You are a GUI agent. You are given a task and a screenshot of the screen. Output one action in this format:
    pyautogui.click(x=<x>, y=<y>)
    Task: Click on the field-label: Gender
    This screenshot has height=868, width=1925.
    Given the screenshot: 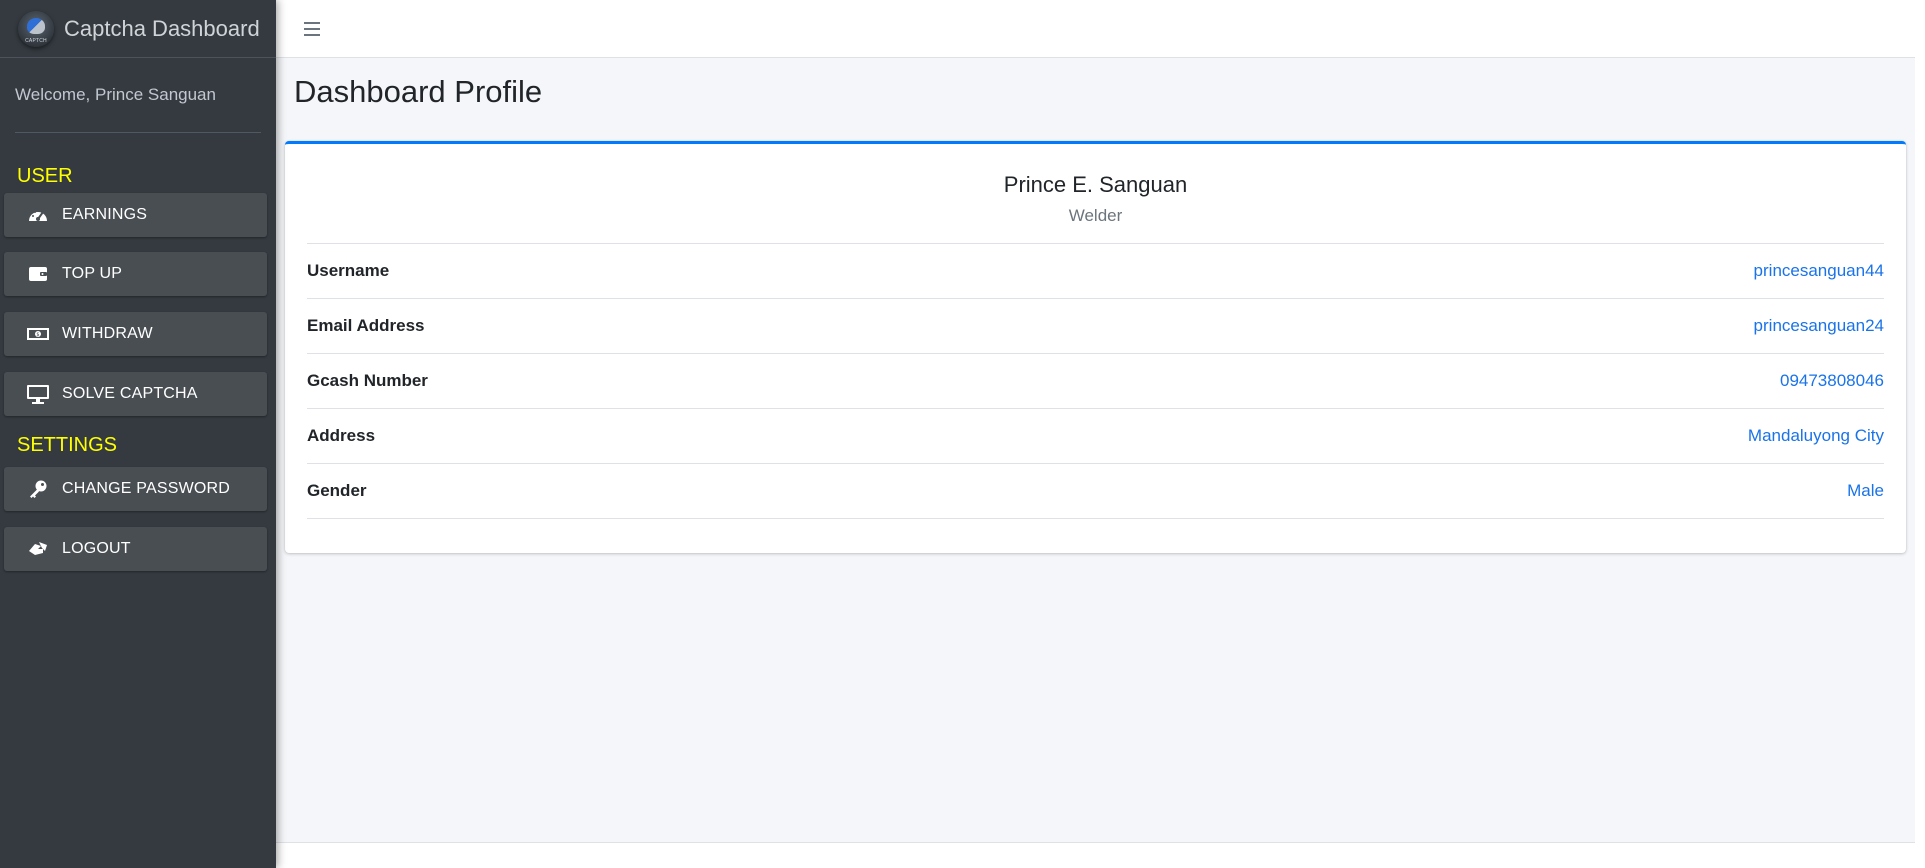 What is the action you would take?
    pyautogui.click(x=337, y=490)
    